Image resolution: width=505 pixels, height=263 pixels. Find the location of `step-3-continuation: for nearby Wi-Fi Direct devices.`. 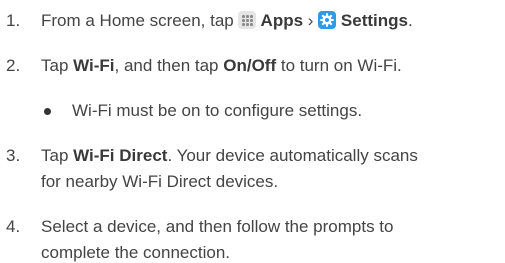

step-3-continuation: for nearby Wi-Fi Direct devices. is located at coordinates (160, 181).